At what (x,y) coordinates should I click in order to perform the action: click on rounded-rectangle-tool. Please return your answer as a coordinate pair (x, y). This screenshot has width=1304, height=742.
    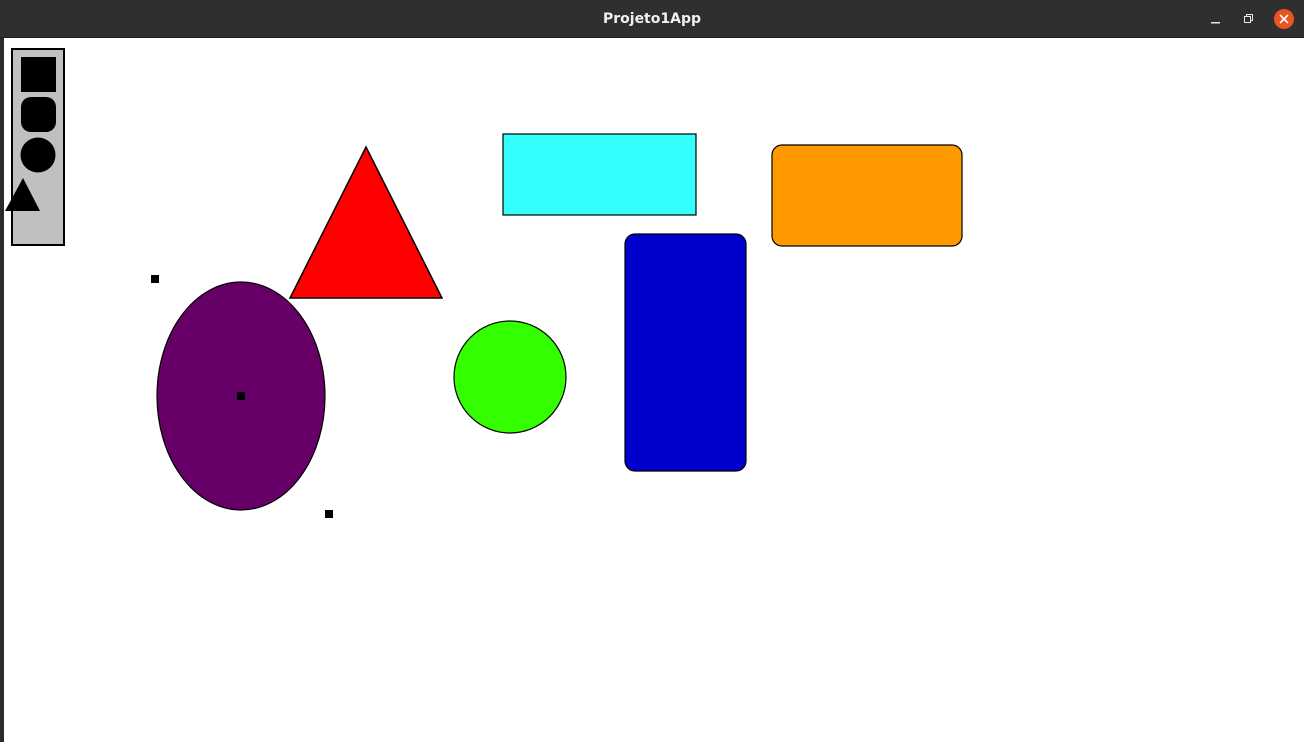
    Looking at the image, I should click on (38, 114).